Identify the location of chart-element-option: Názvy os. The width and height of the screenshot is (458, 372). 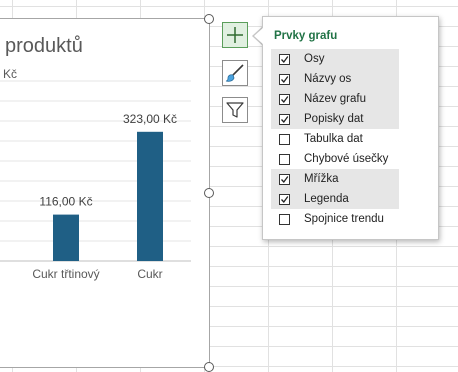
(335, 79).